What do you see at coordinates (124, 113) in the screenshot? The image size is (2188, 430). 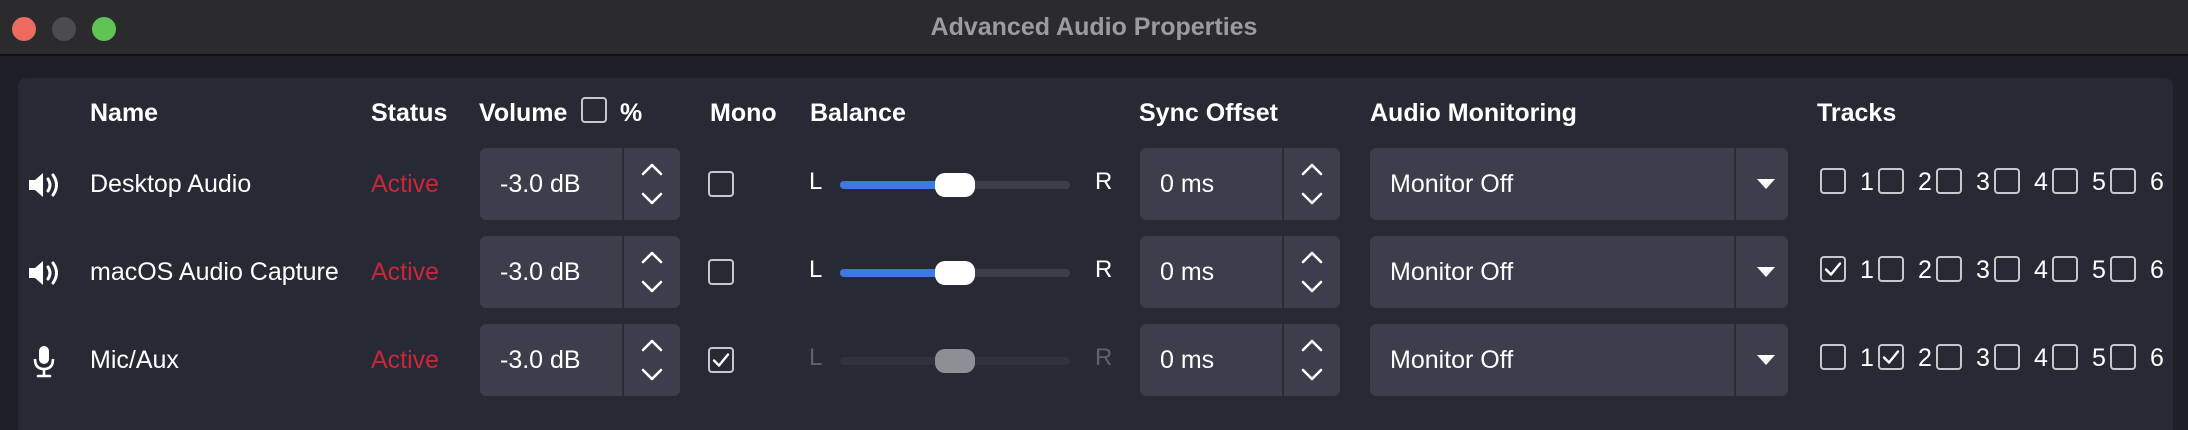 I see `header-name: Name` at bounding box center [124, 113].